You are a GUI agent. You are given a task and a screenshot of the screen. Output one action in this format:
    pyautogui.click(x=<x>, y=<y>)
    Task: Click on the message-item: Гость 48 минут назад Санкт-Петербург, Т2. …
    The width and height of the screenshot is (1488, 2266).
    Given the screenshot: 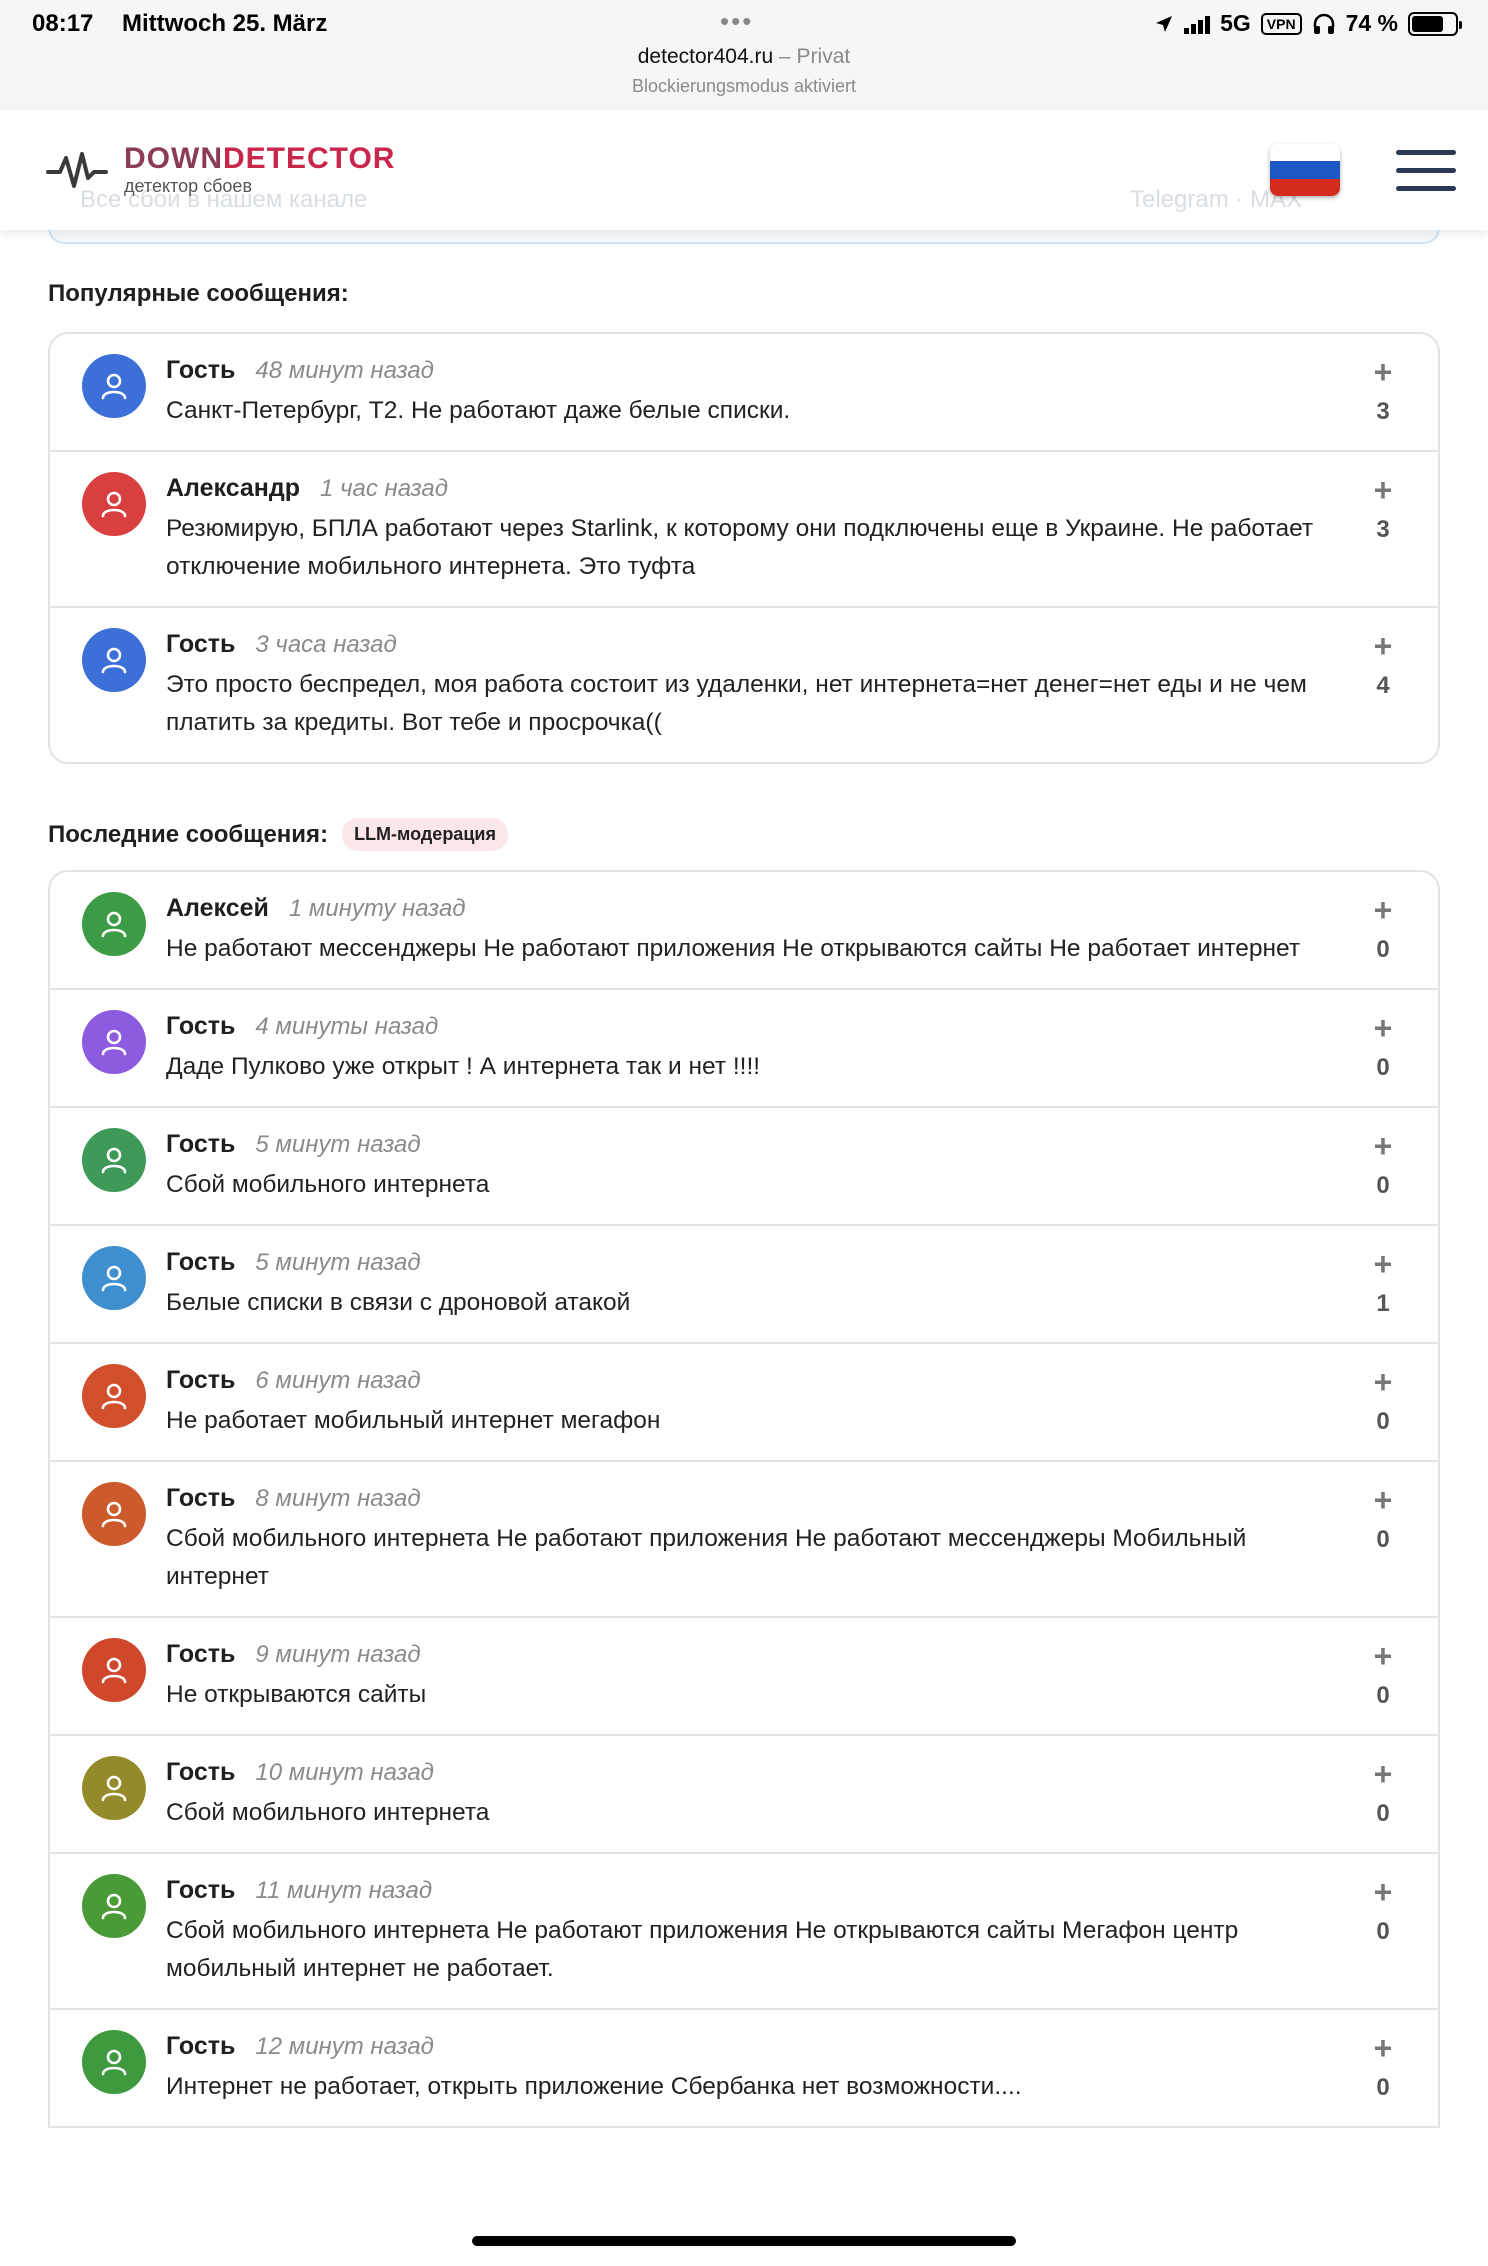 What is the action you would take?
    pyautogui.click(x=744, y=393)
    